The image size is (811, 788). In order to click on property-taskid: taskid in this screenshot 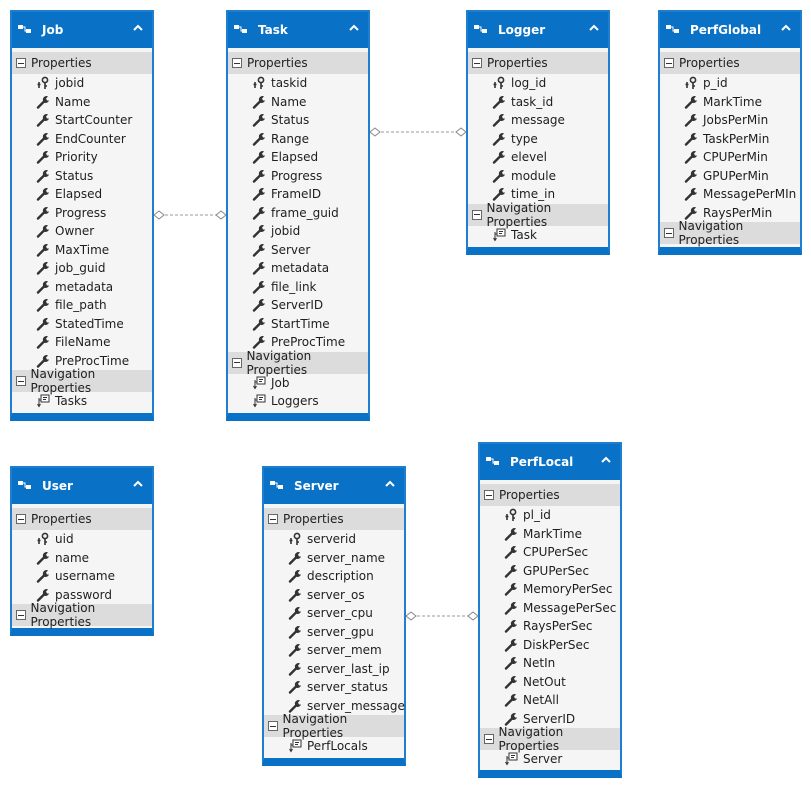, I will do `click(298, 83)`.